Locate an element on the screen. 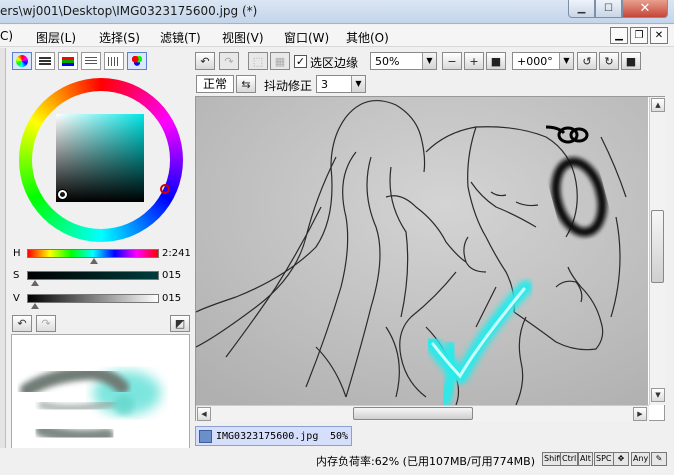 The width and height of the screenshot is (674, 475). zoom-value: 50% is located at coordinates (387, 61).